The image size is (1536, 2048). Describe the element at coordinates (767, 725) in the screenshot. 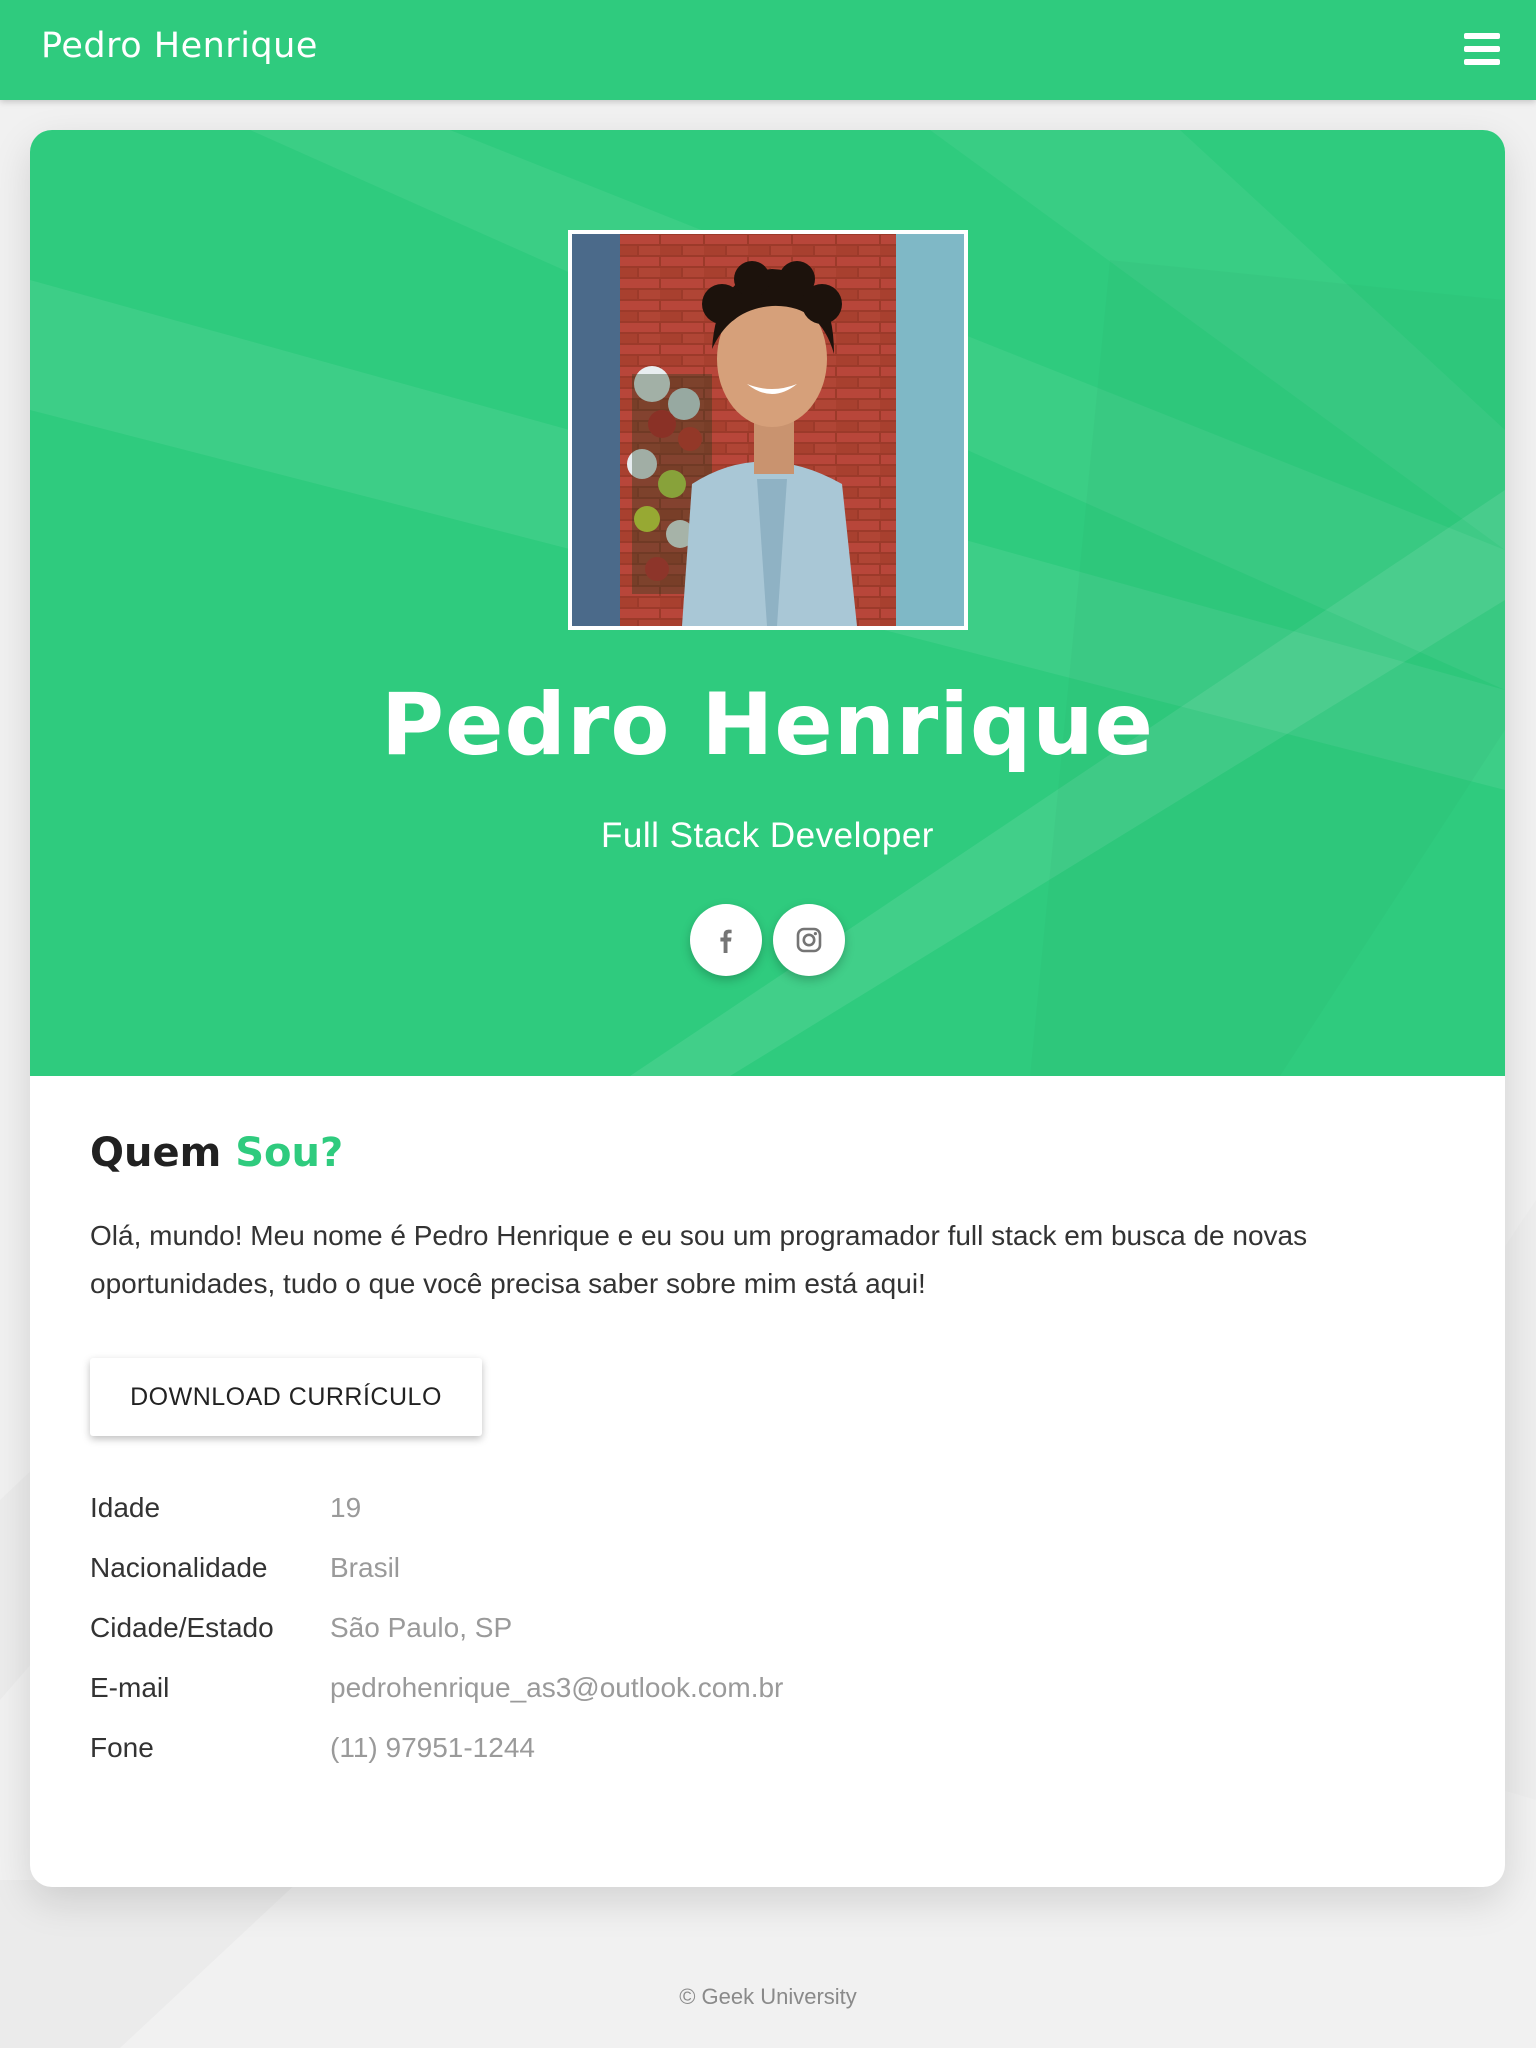

I see `hero-name: Pedro Henrique` at that location.